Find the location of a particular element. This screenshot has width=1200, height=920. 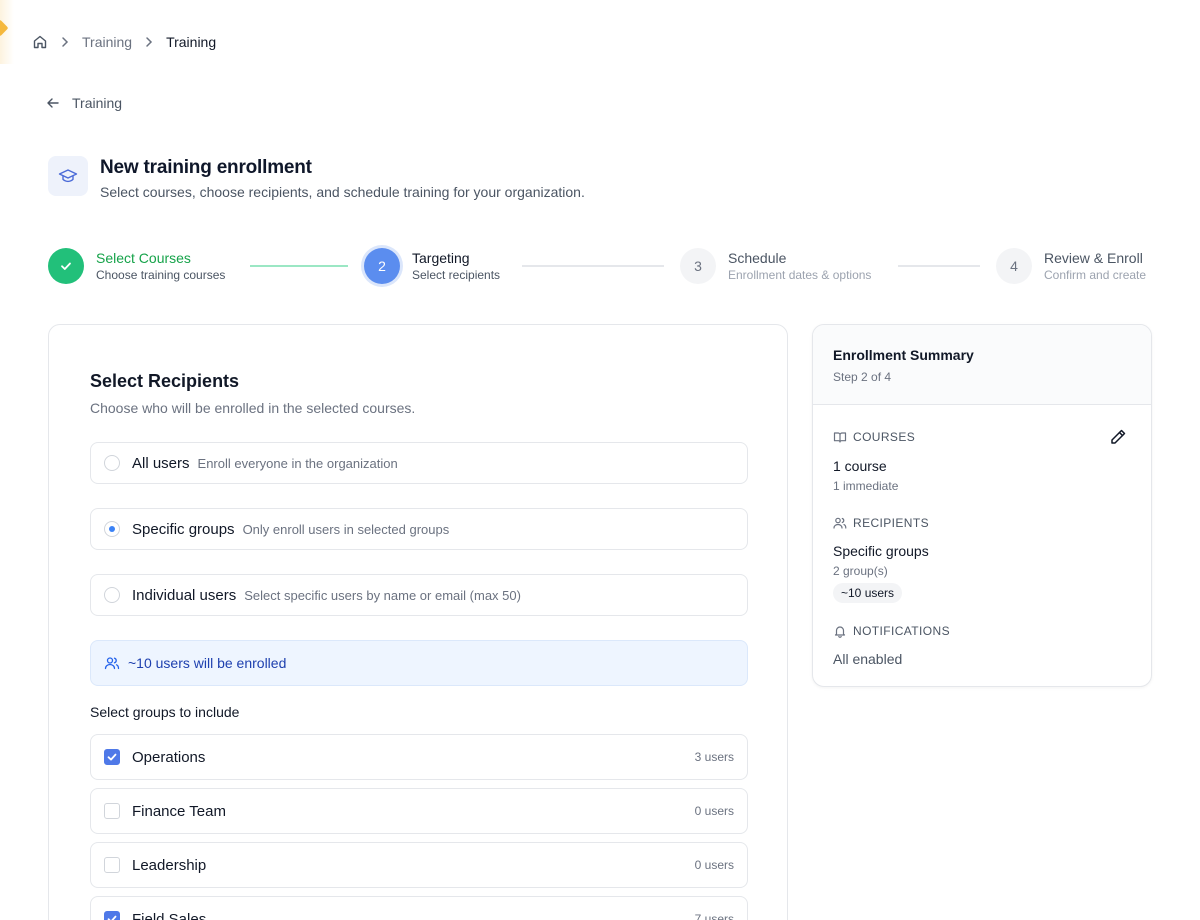

group-count: 3 users is located at coordinates (714, 757).